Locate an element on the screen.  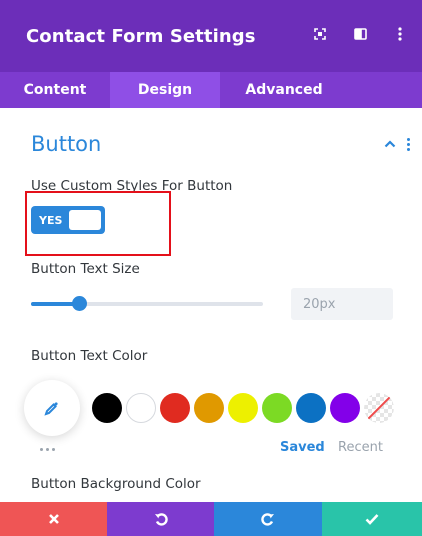
tab-bar: Content Design Advanced is located at coordinates (211, 90).